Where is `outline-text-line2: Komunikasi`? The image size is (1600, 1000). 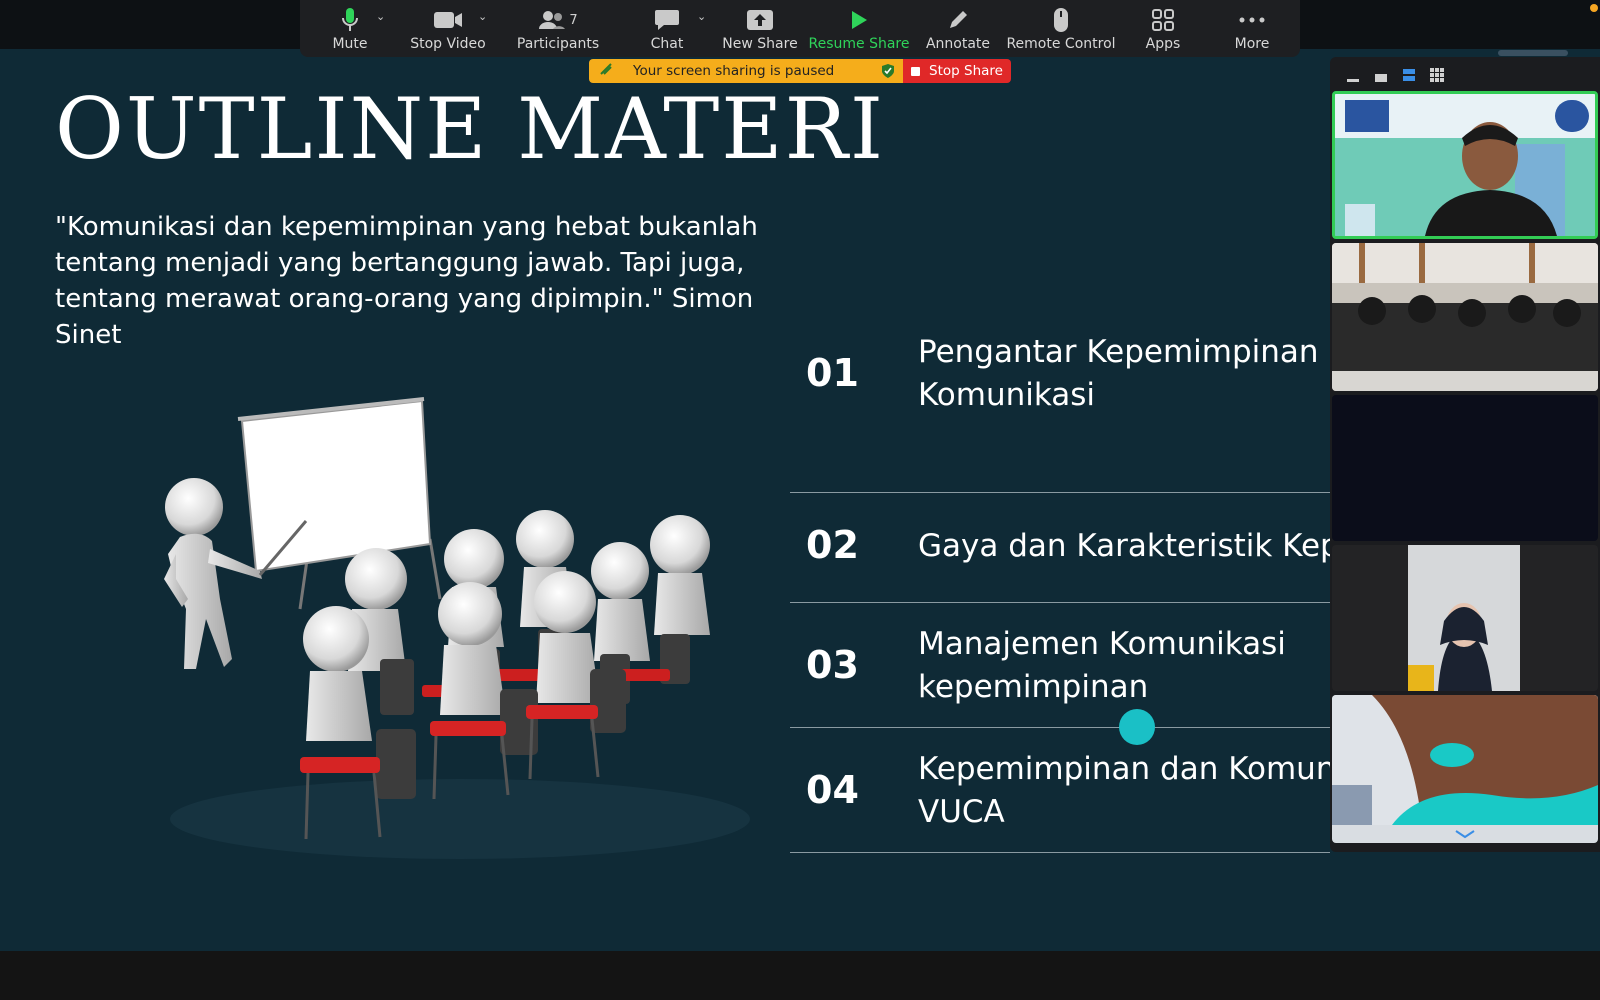 outline-text-line2: Komunikasi is located at coordinates (1007, 395).